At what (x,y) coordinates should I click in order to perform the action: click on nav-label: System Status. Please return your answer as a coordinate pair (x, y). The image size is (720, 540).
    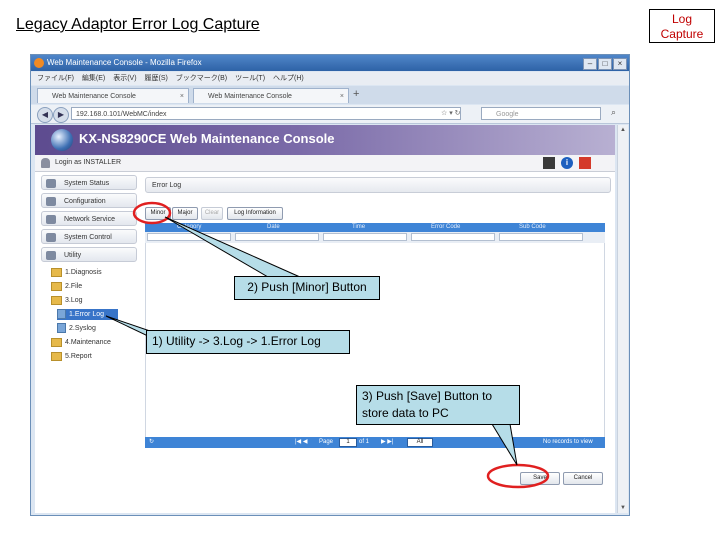
    Looking at the image, I should click on (87, 183).